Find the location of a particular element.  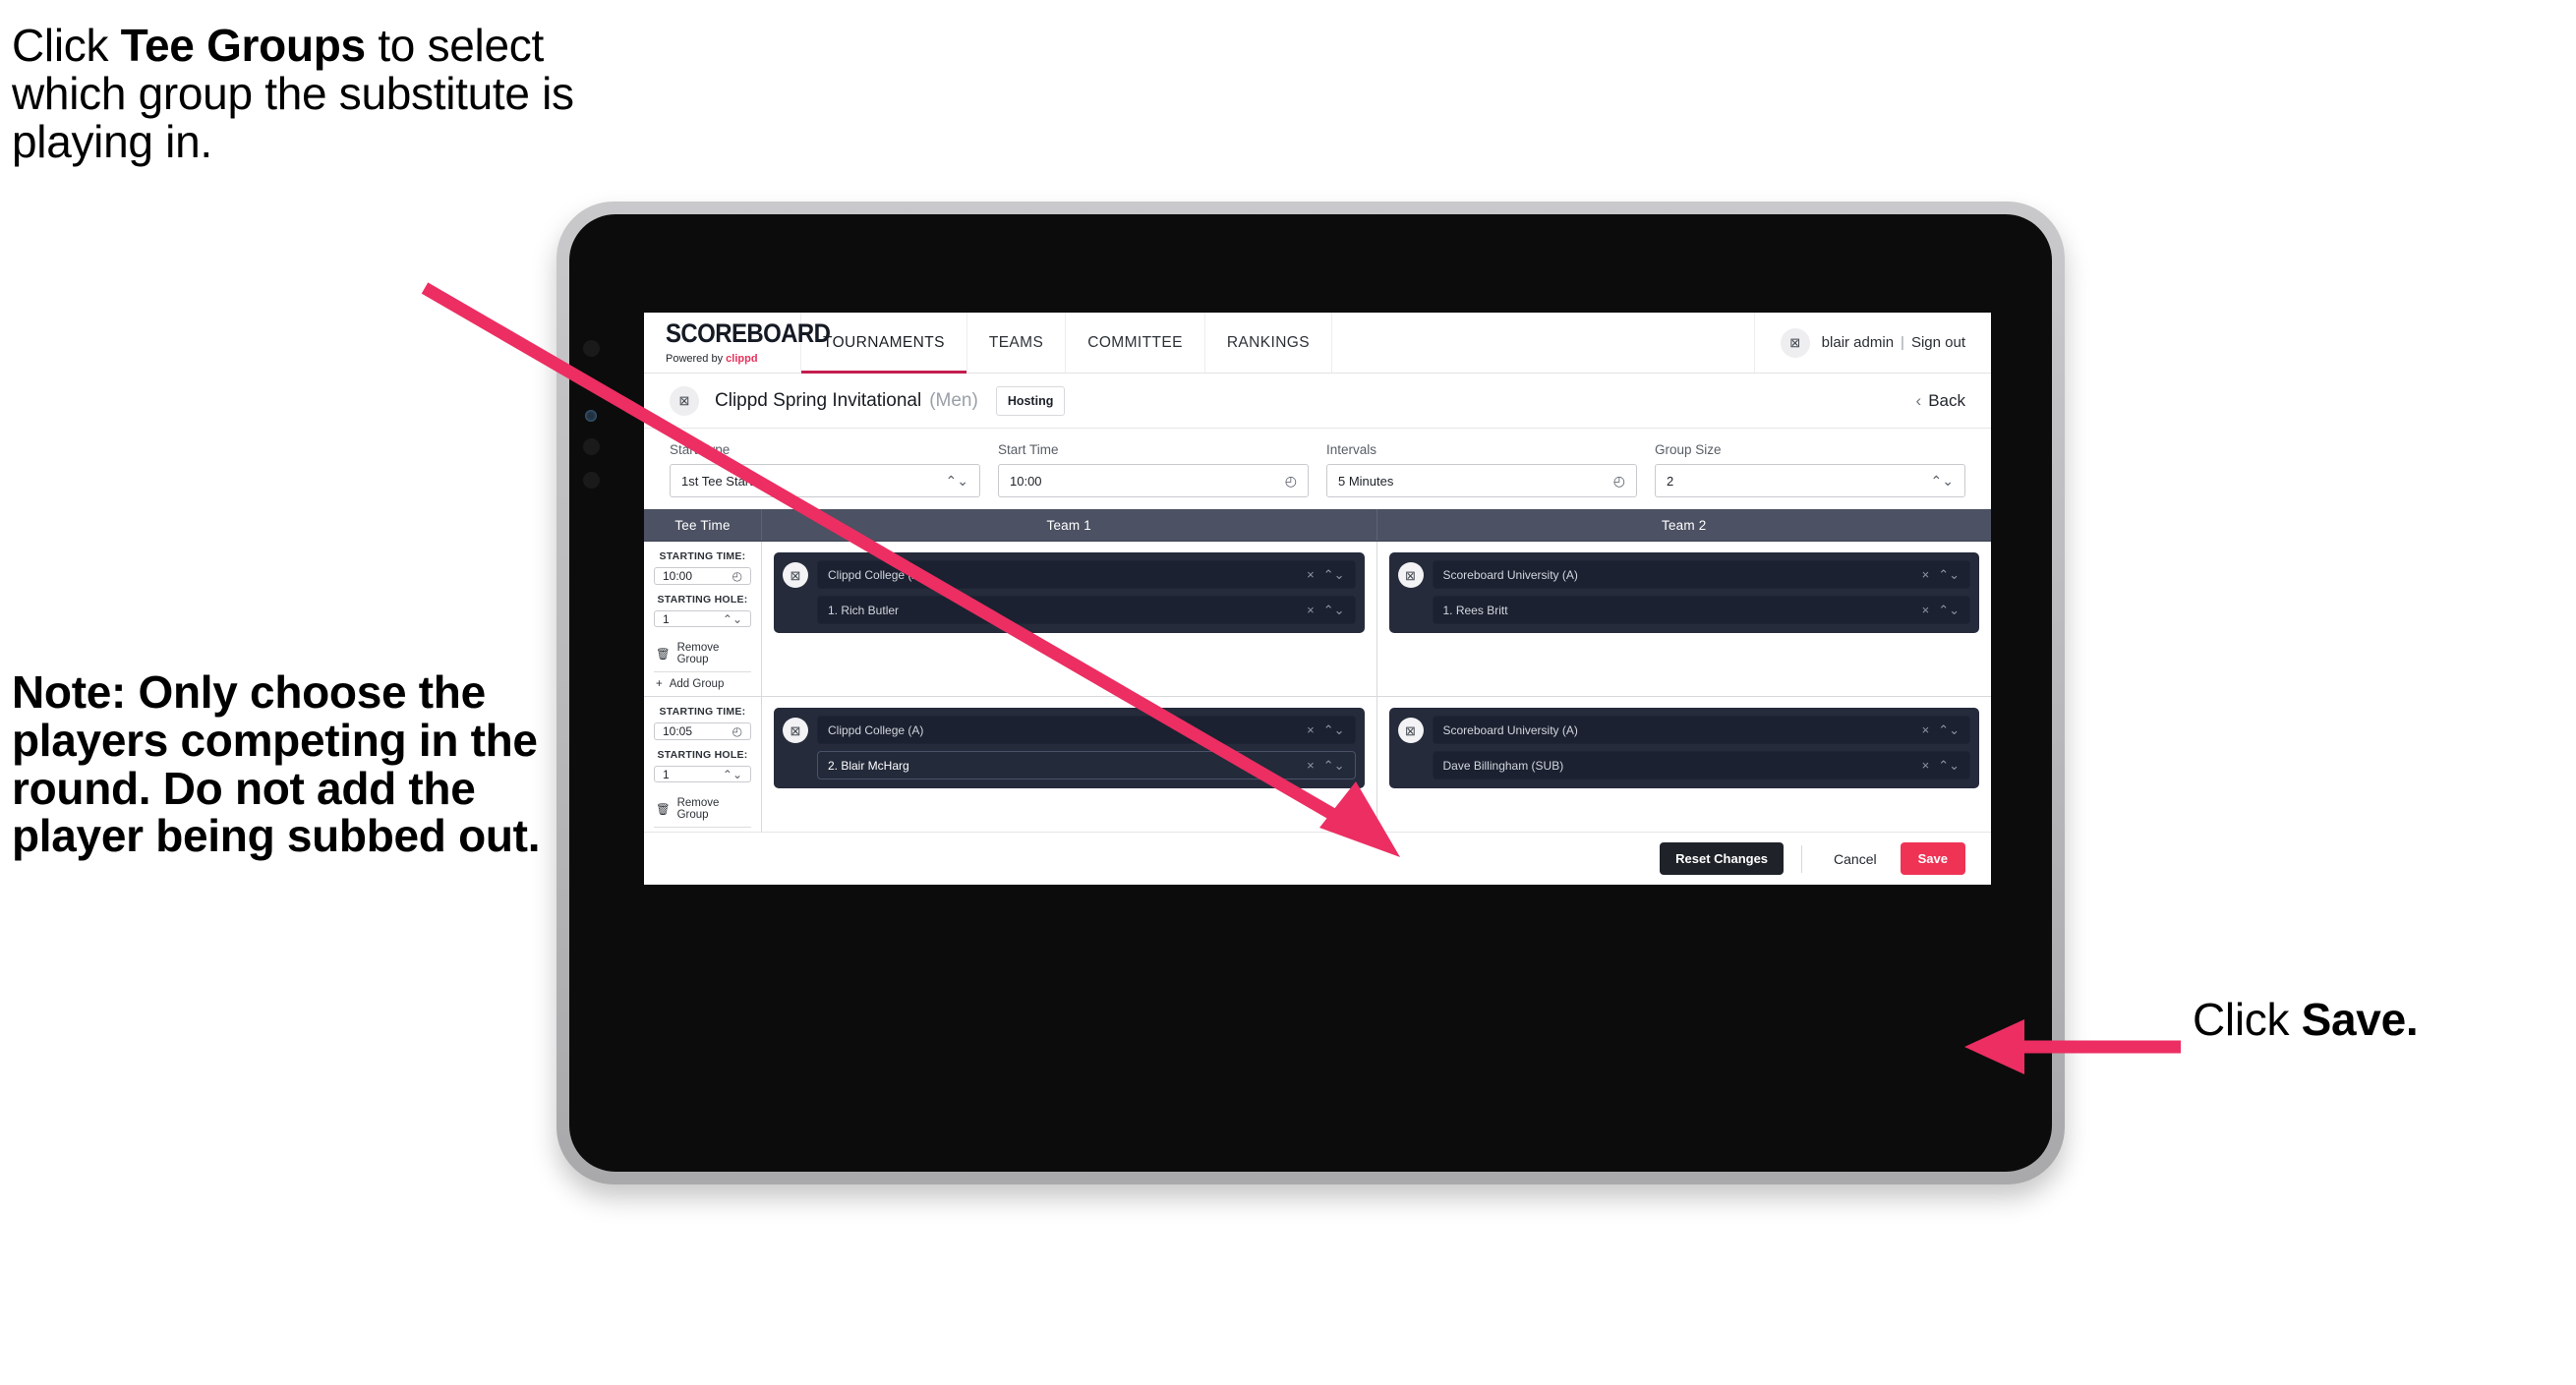

tab-rankings: RANKINGS is located at coordinates (1268, 343).